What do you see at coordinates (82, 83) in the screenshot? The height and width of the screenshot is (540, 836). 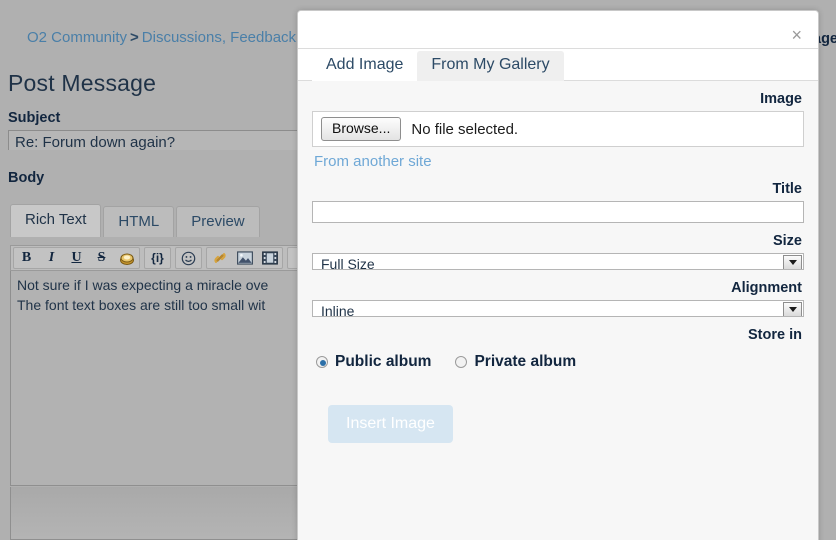 I see `page-title: Post Message` at bounding box center [82, 83].